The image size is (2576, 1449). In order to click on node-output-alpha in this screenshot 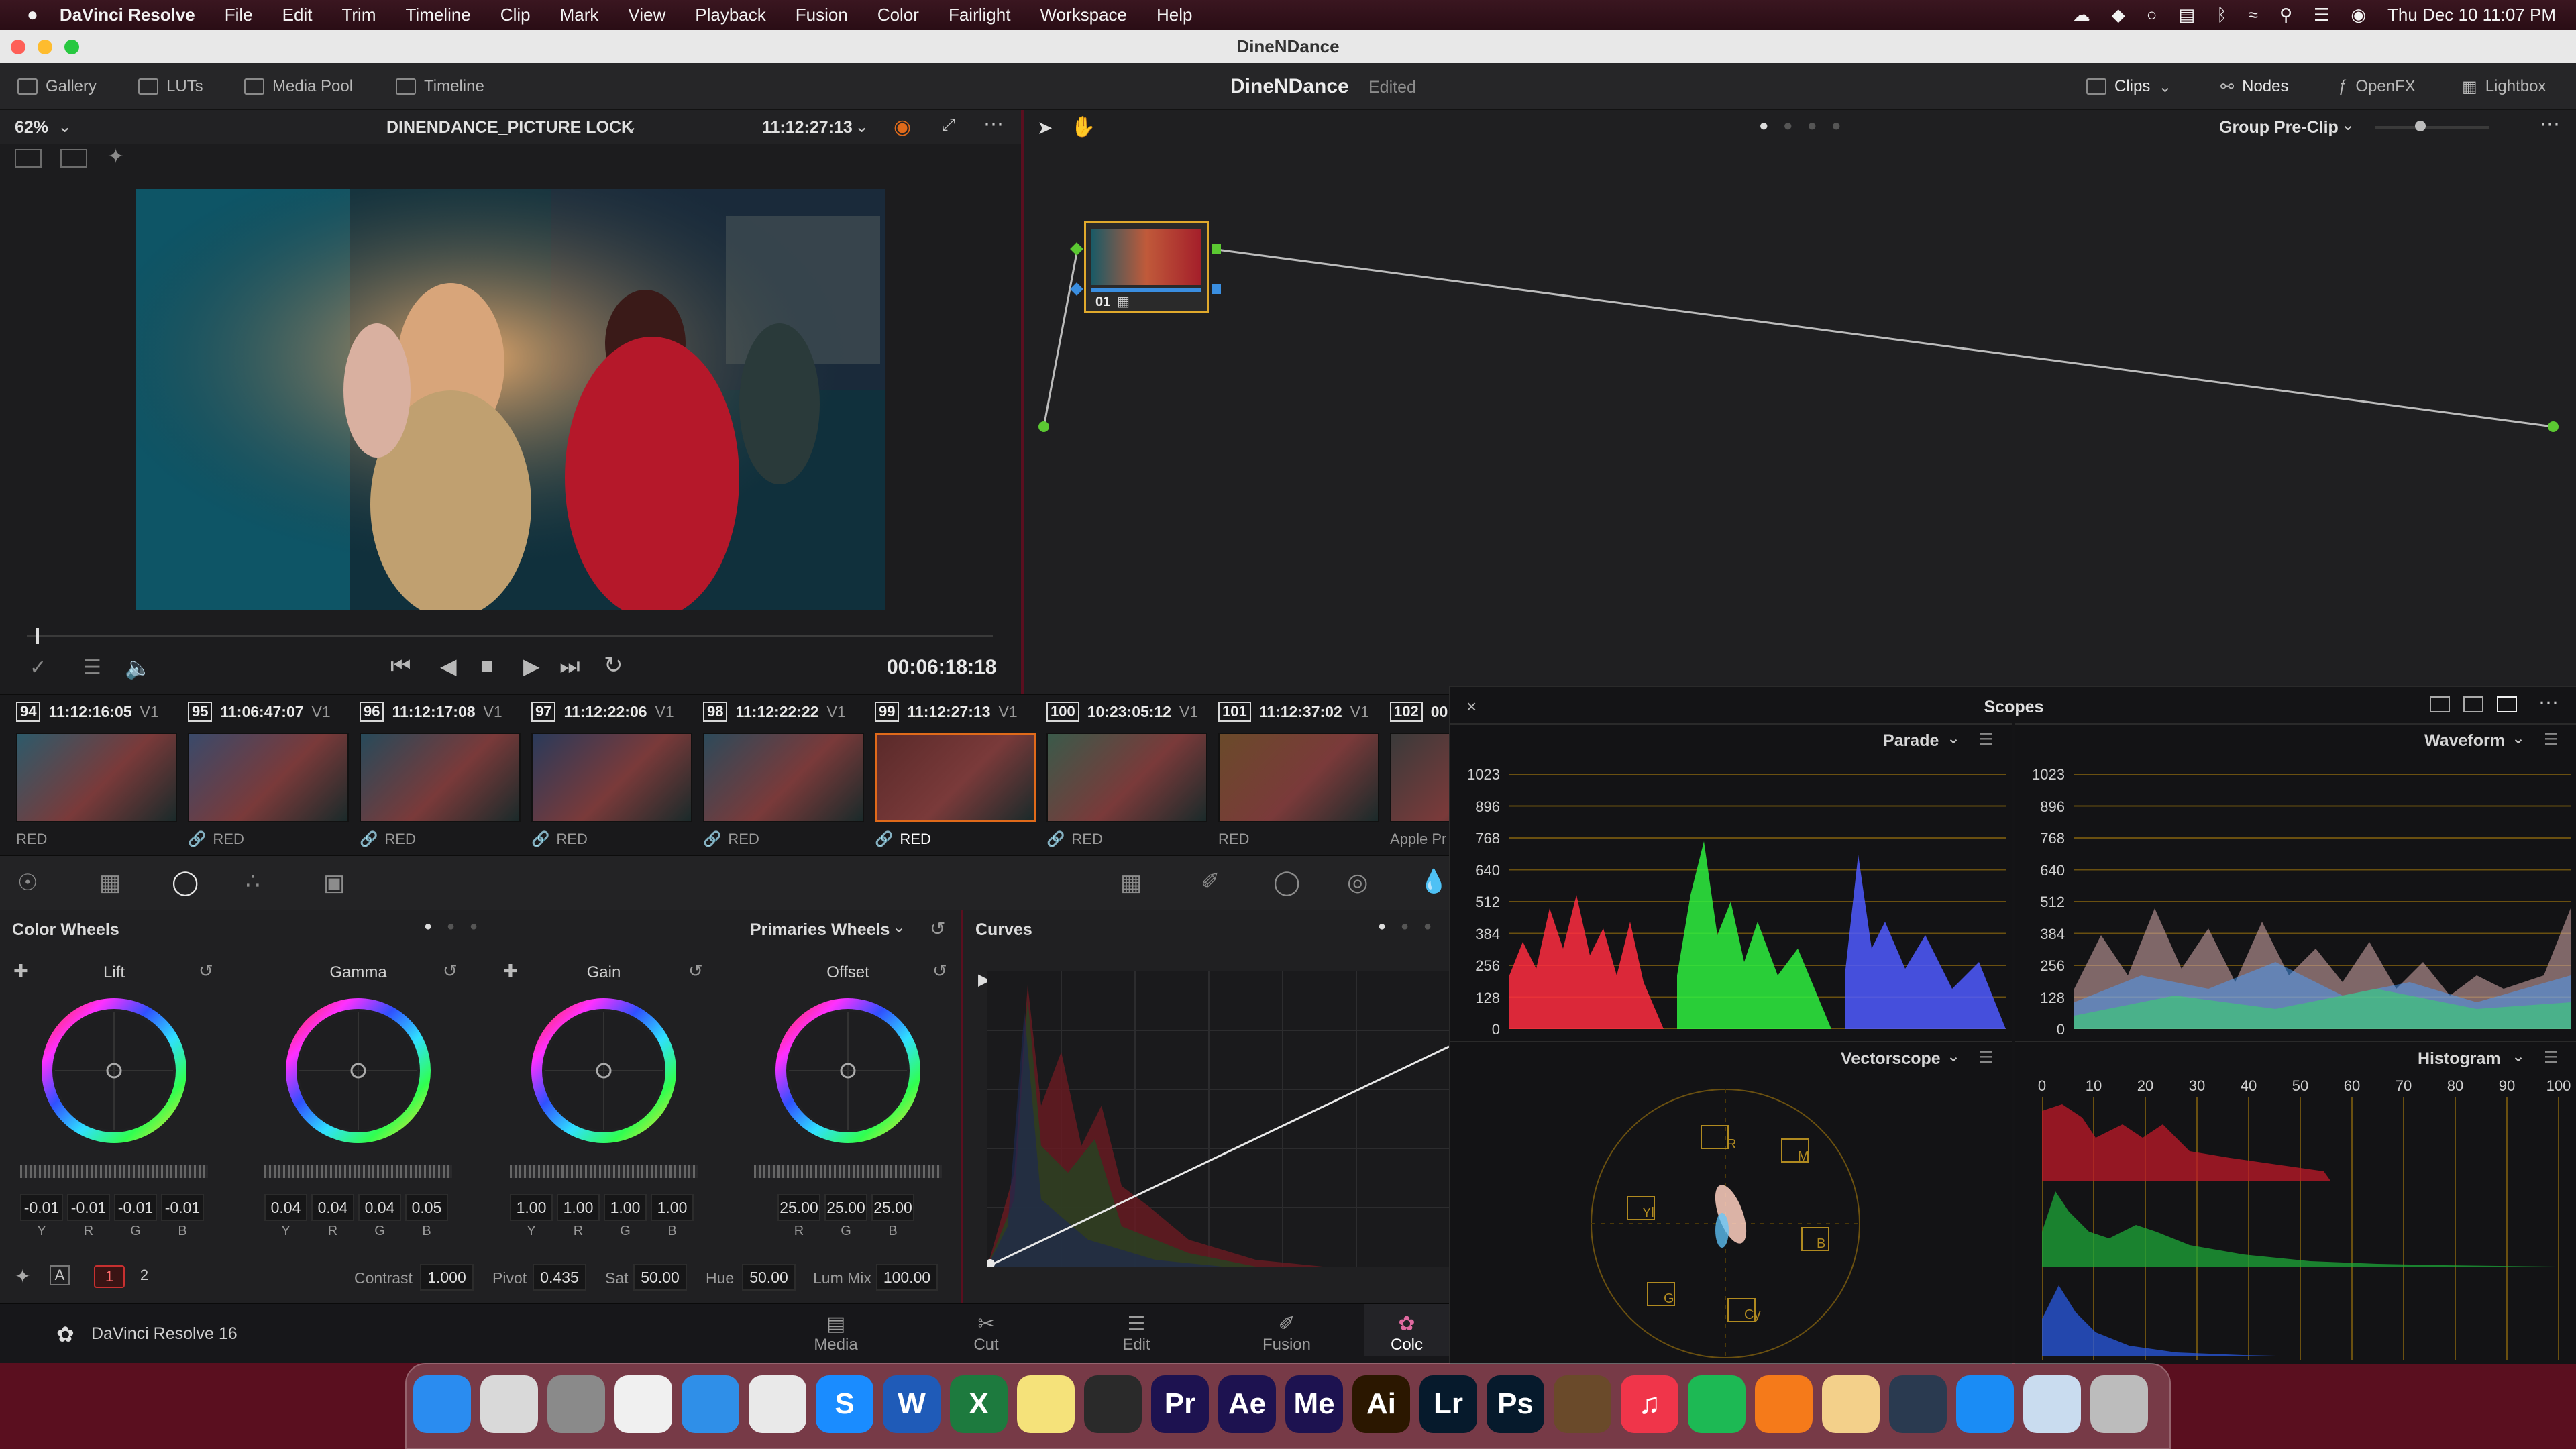, I will do `click(1216, 289)`.